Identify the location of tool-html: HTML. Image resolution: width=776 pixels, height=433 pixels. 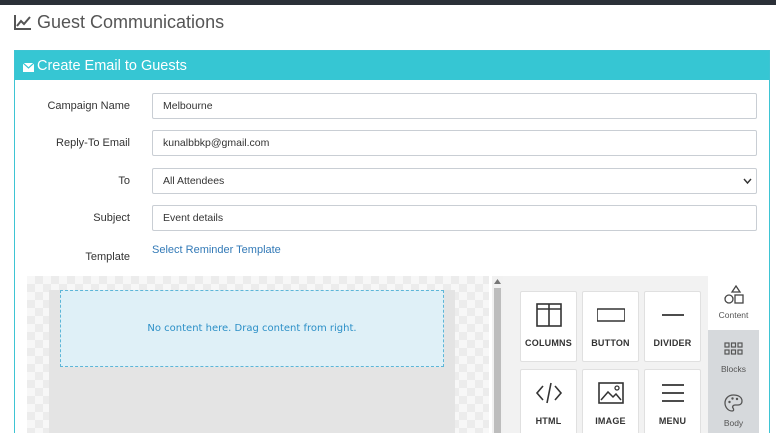
(548, 401).